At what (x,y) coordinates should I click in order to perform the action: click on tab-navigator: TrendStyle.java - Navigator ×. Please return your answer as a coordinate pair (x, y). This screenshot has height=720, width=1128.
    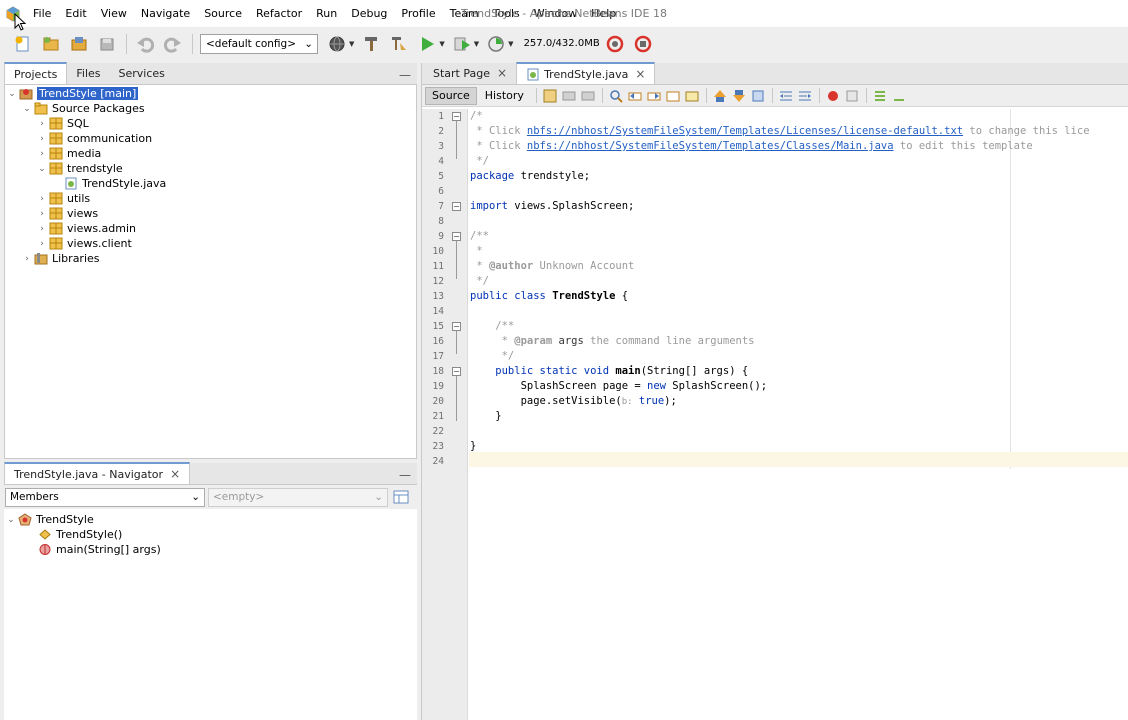
    Looking at the image, I should click on (97, 473).